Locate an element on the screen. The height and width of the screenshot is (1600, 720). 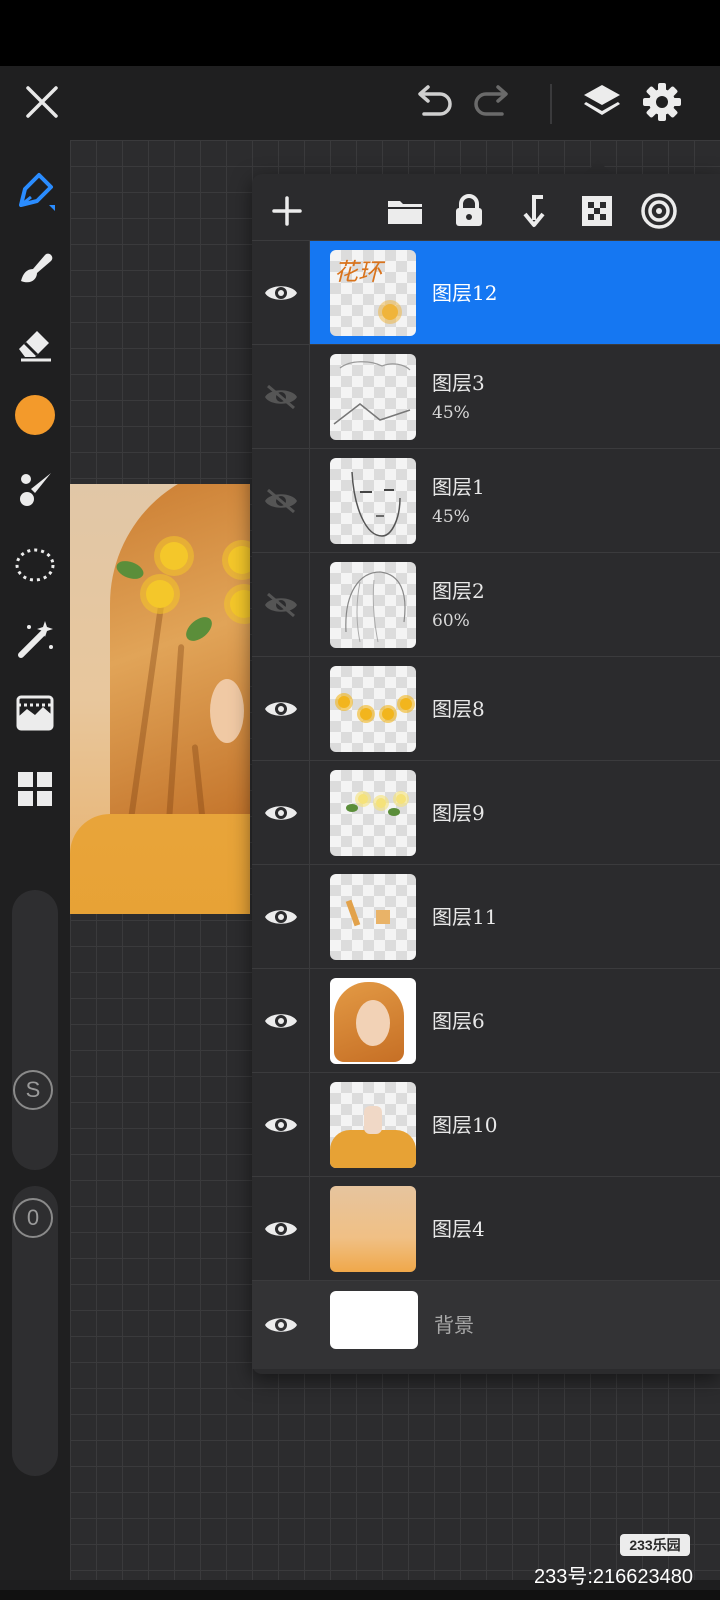
transparency-button is located at coordinates (597, 211).